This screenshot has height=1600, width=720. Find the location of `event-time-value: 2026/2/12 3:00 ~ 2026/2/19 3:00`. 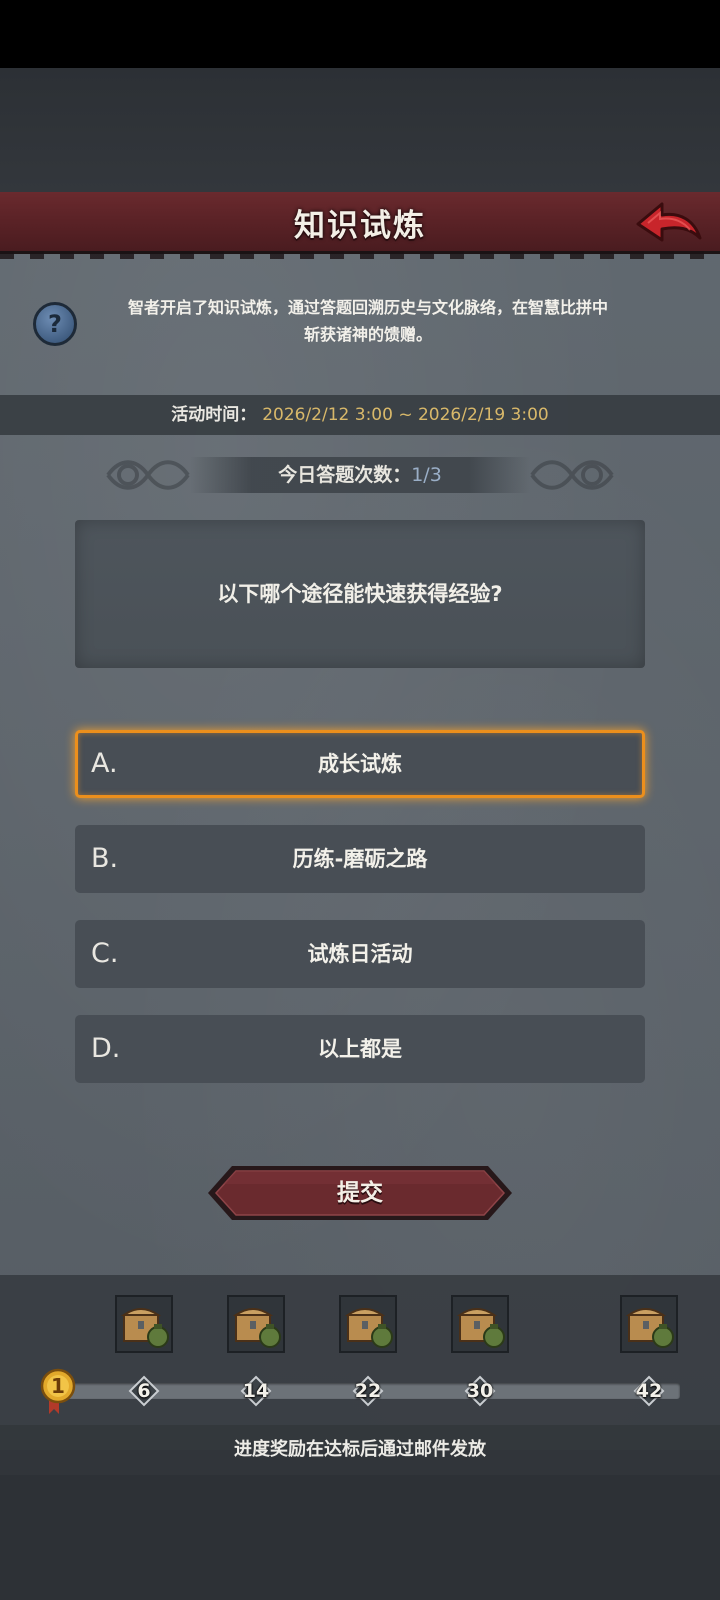

event-time-value: 2026/2/12 3:00 ~ 2026/2/19 3:00 is located at coordinates (405, 415).